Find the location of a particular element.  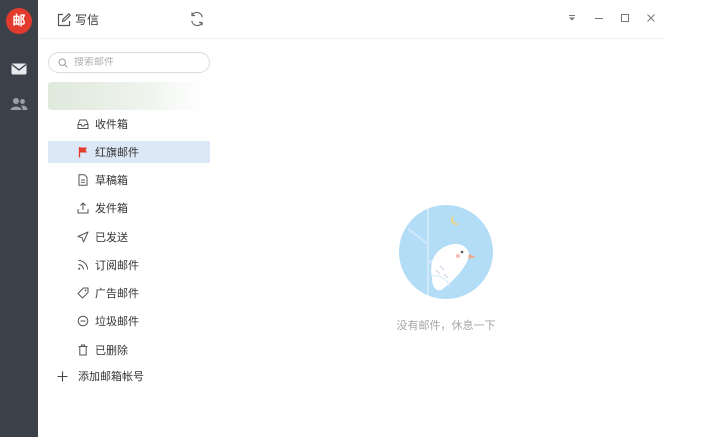

tag-icon is located at coordinates (83, 293).